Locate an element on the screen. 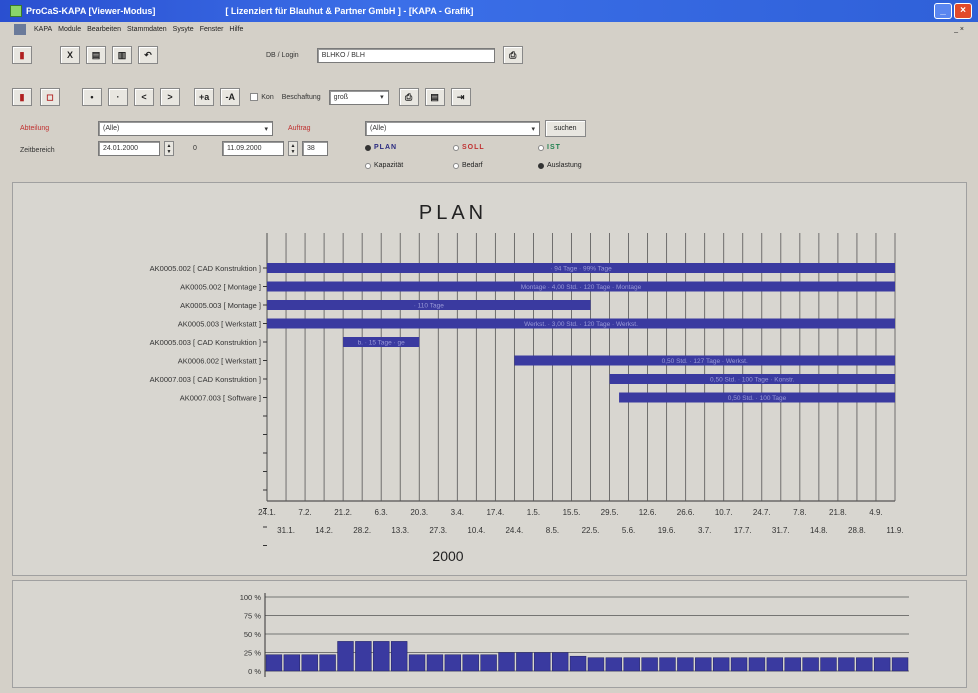 The image size is (978, 693). radio-auslastung-dot is located at coordinates (541, 165).